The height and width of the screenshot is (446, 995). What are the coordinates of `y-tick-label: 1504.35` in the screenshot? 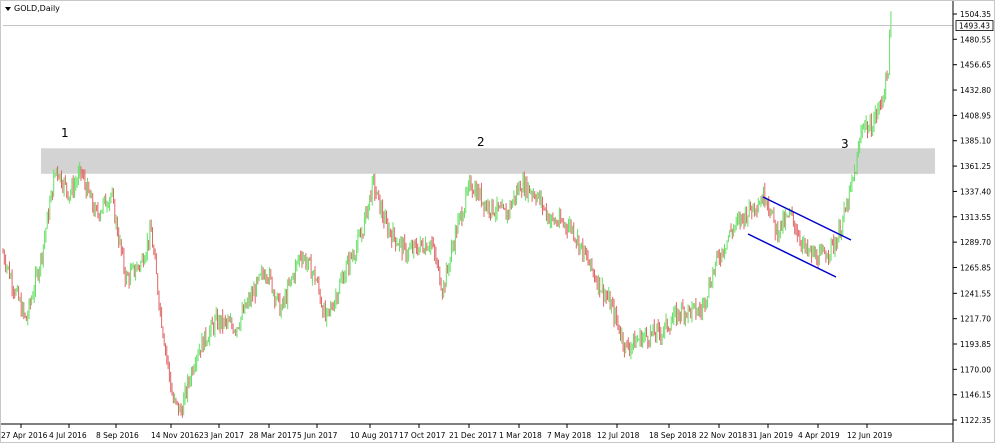 It's located at (975, 14).